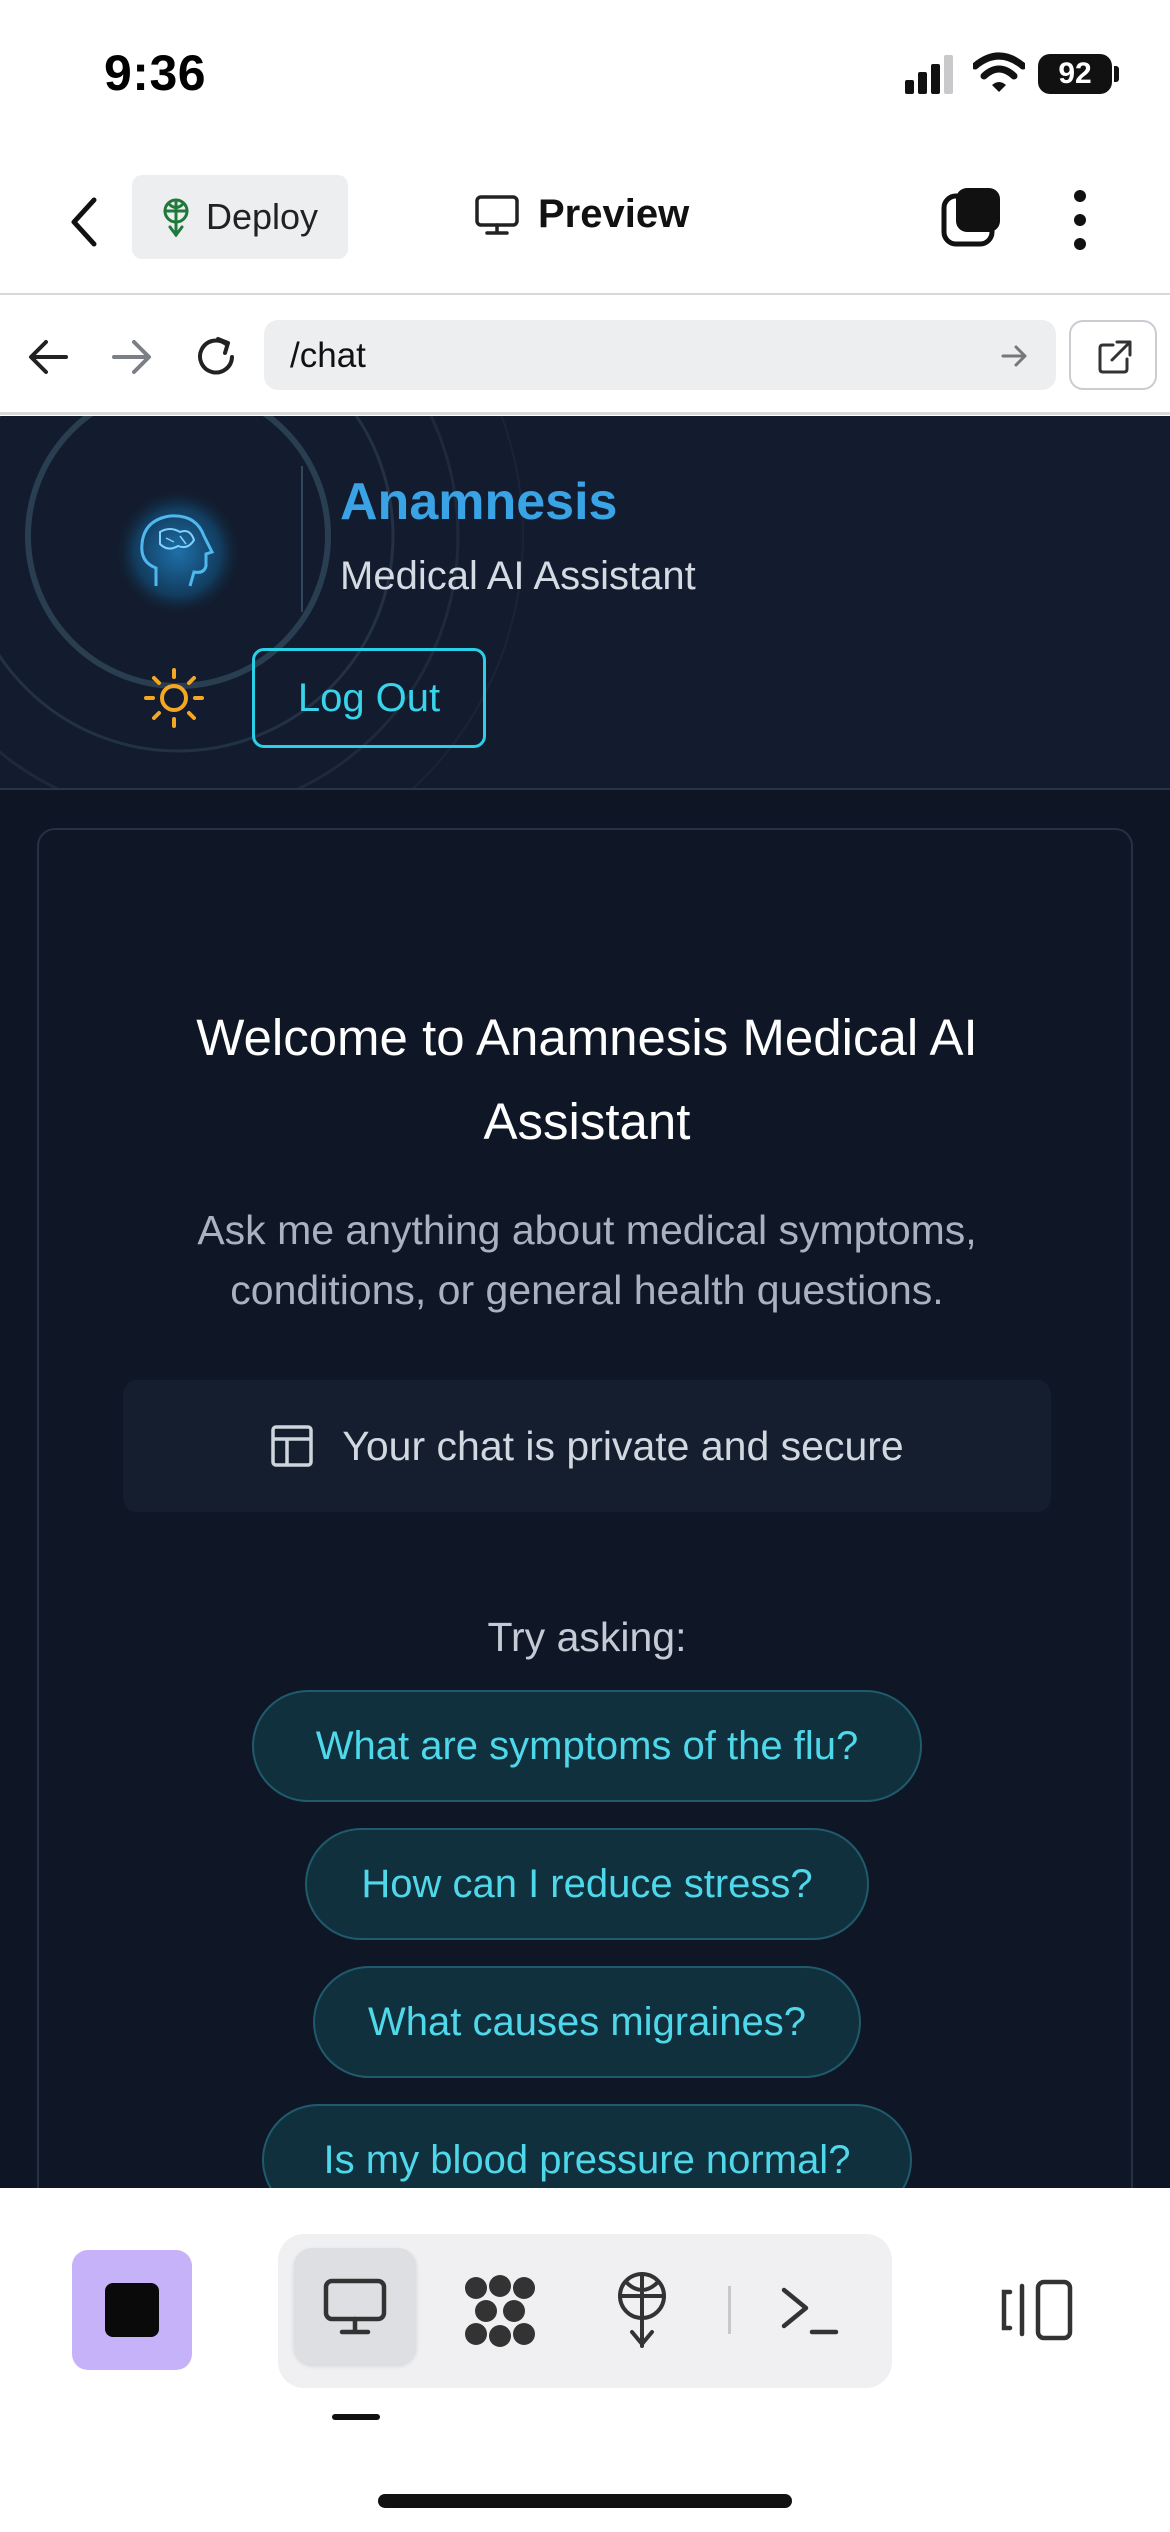 This screenshot has height=2532, width=1170. What do you see at coordinates (585, 75) in the screenshot?
I see `status-bar: 9:36 92` at bounding box center [585, 75].